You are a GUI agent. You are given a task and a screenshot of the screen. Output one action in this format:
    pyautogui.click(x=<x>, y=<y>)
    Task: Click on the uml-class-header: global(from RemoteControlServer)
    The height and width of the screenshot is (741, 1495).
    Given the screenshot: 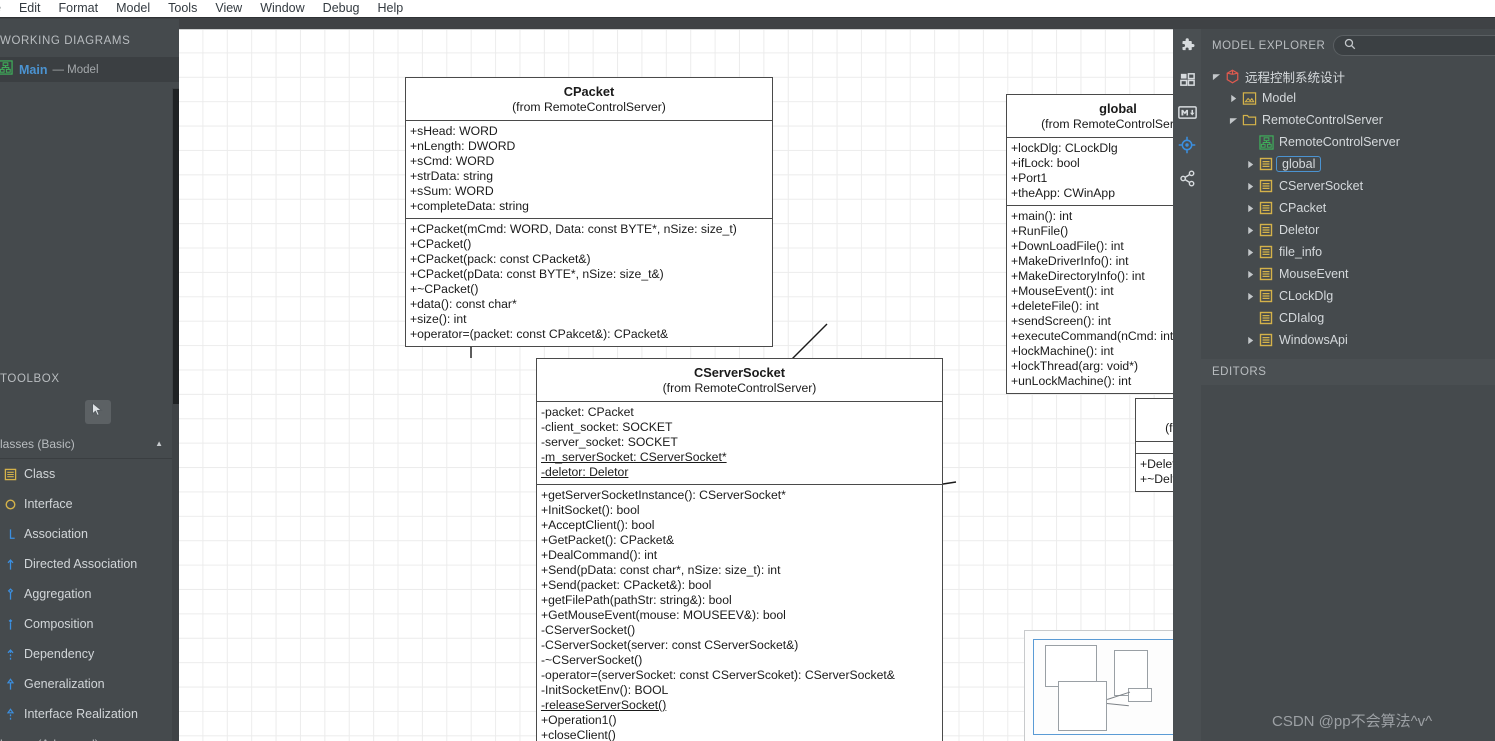 What is the action you would take?
    pyautogui.click(x=1090, y=116)
    